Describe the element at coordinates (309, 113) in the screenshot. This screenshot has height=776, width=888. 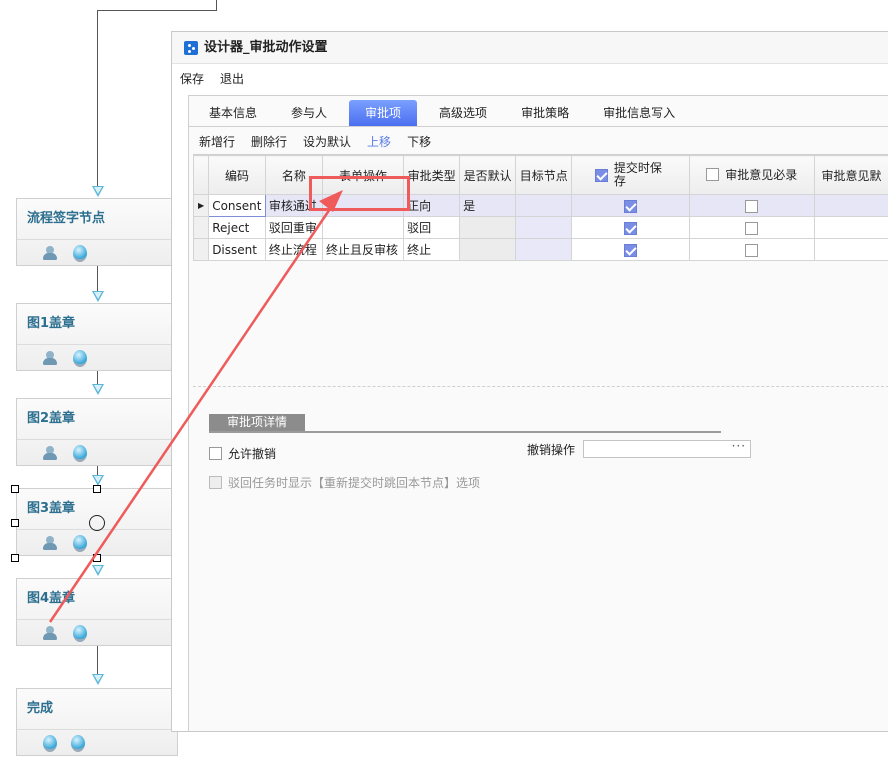
I see `tab-participants: 参与人` at that location.